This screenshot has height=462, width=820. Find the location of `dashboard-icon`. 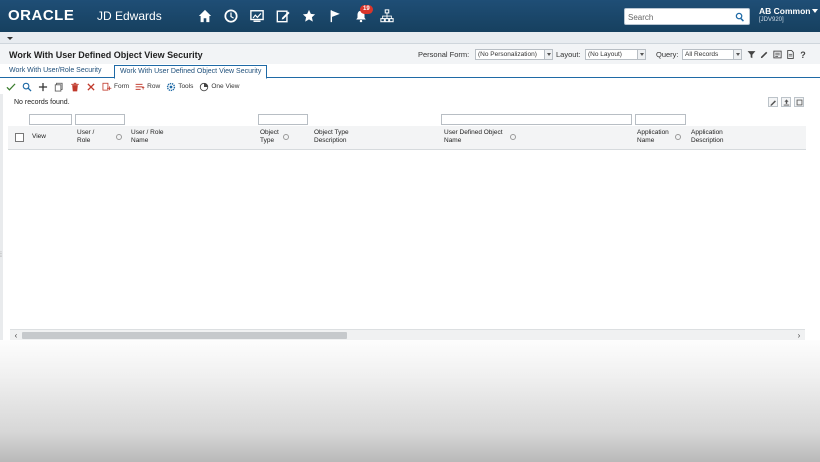

dashboard-icon is located at coordinates (257, 16).